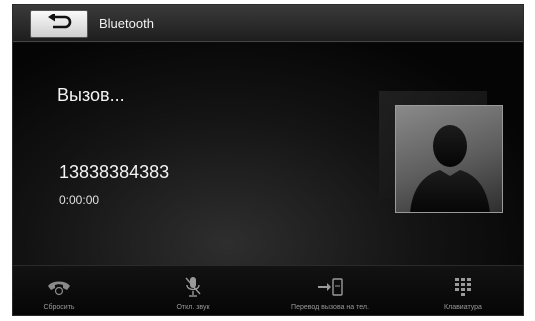  What do you see at coordinates (114, 172) in the screenshot?
I see `phone-number: 13838384383` at bounding box center [114, 172].